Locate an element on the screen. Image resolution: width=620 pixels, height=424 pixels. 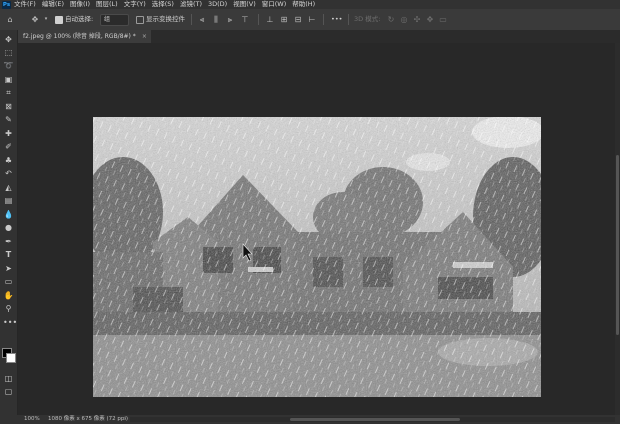
3d-scale-icon: ▭ is located at coordinates (443, 19).